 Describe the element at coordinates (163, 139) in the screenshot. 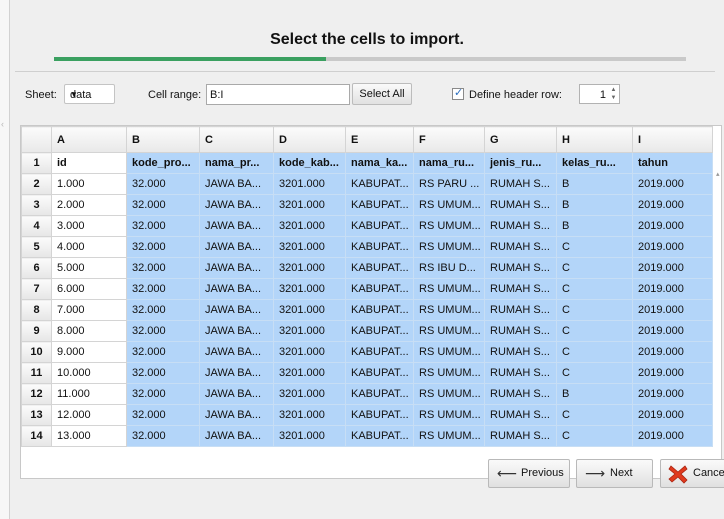

I see `column-header-b: B` at that location.